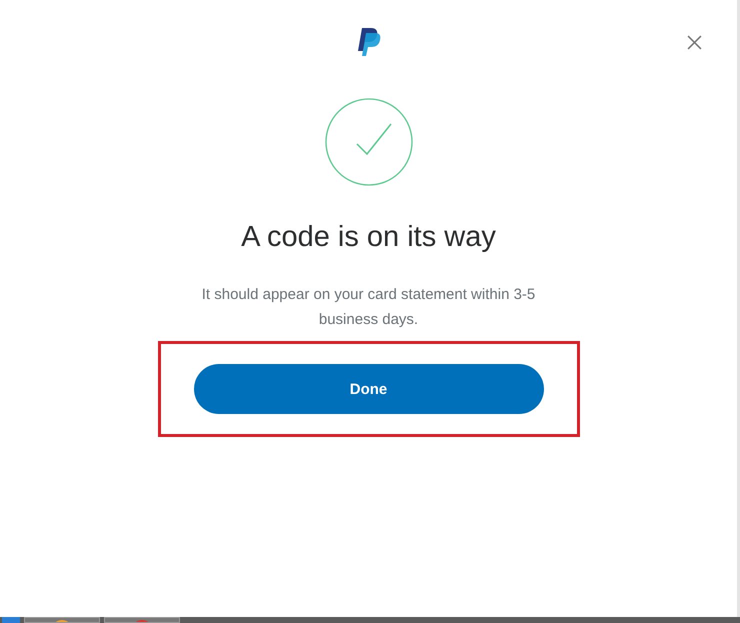 The image size is (740, 623). I want to click on logo-icon, so click(369, 42).